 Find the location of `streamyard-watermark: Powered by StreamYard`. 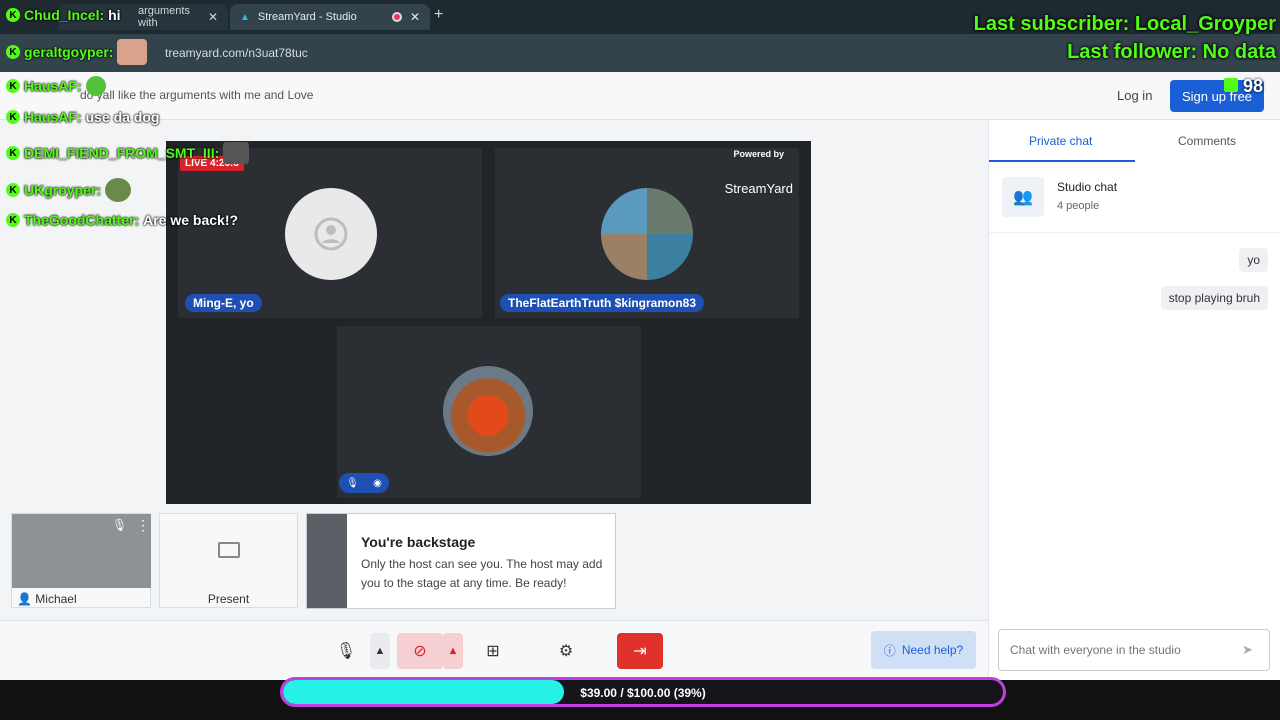

streamyard-watermark: Powered by StreamYard is located at coordinates (758, 172).